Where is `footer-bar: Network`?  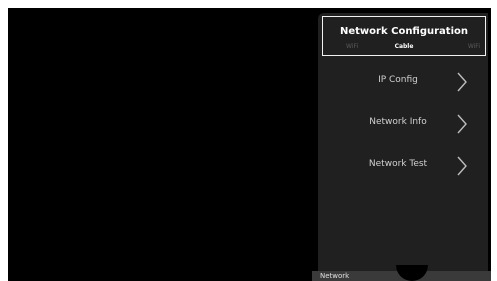
footer-bar: Network is located at coordinates (401, 273).